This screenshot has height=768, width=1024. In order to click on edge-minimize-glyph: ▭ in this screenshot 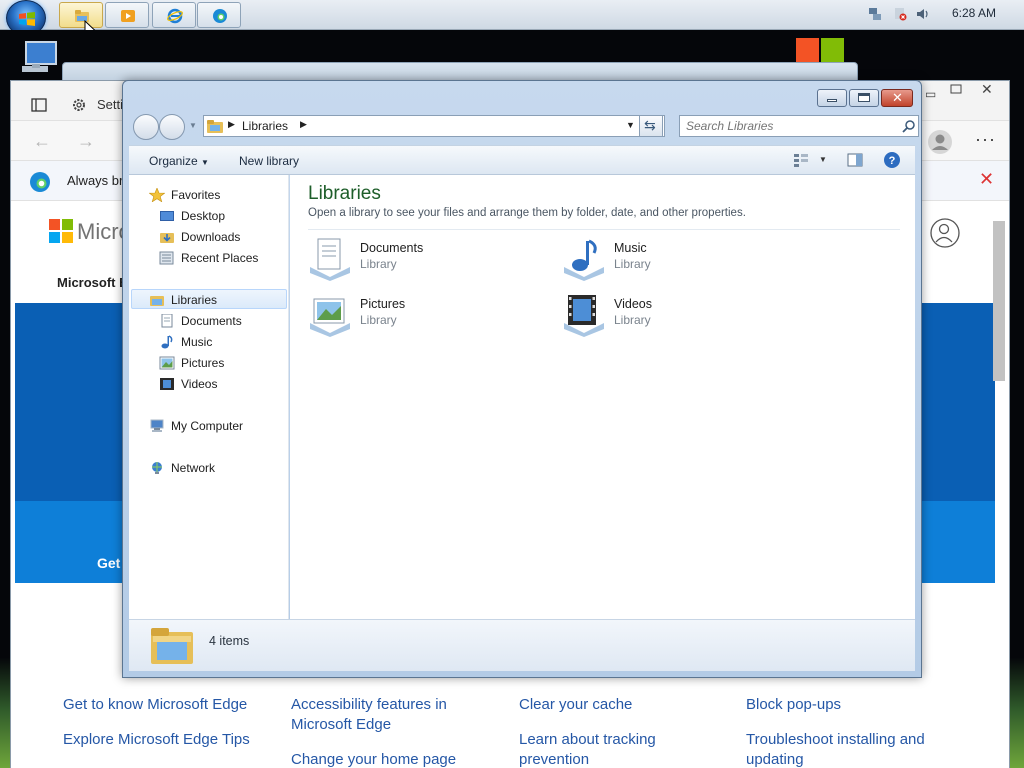, I will do `click(930, 94)`.